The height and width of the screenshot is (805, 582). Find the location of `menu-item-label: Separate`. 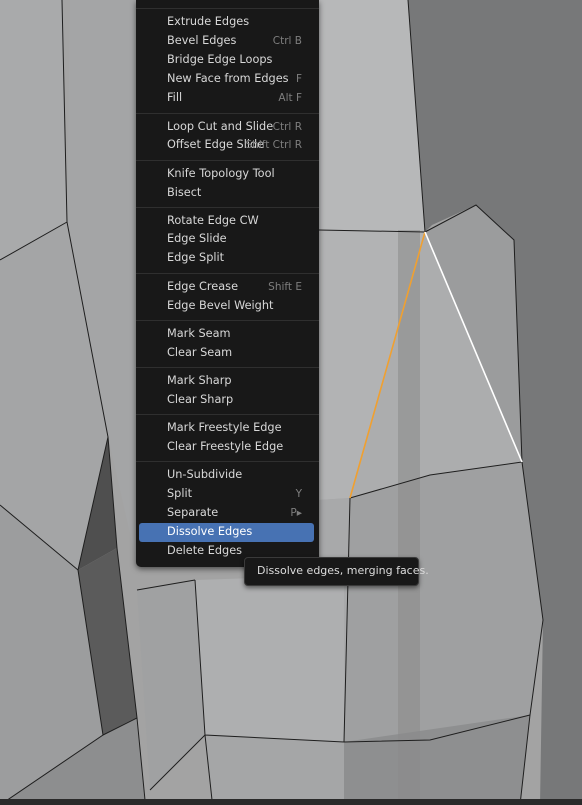

menu-item-label: Separate is located at coordinates (193, 512).